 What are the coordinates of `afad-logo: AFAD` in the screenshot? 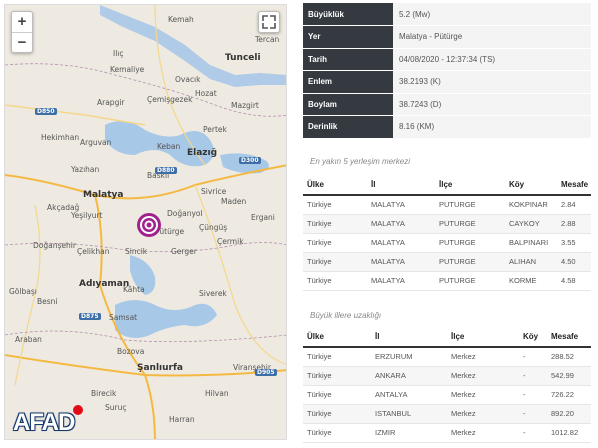 It's located at (44, 422).